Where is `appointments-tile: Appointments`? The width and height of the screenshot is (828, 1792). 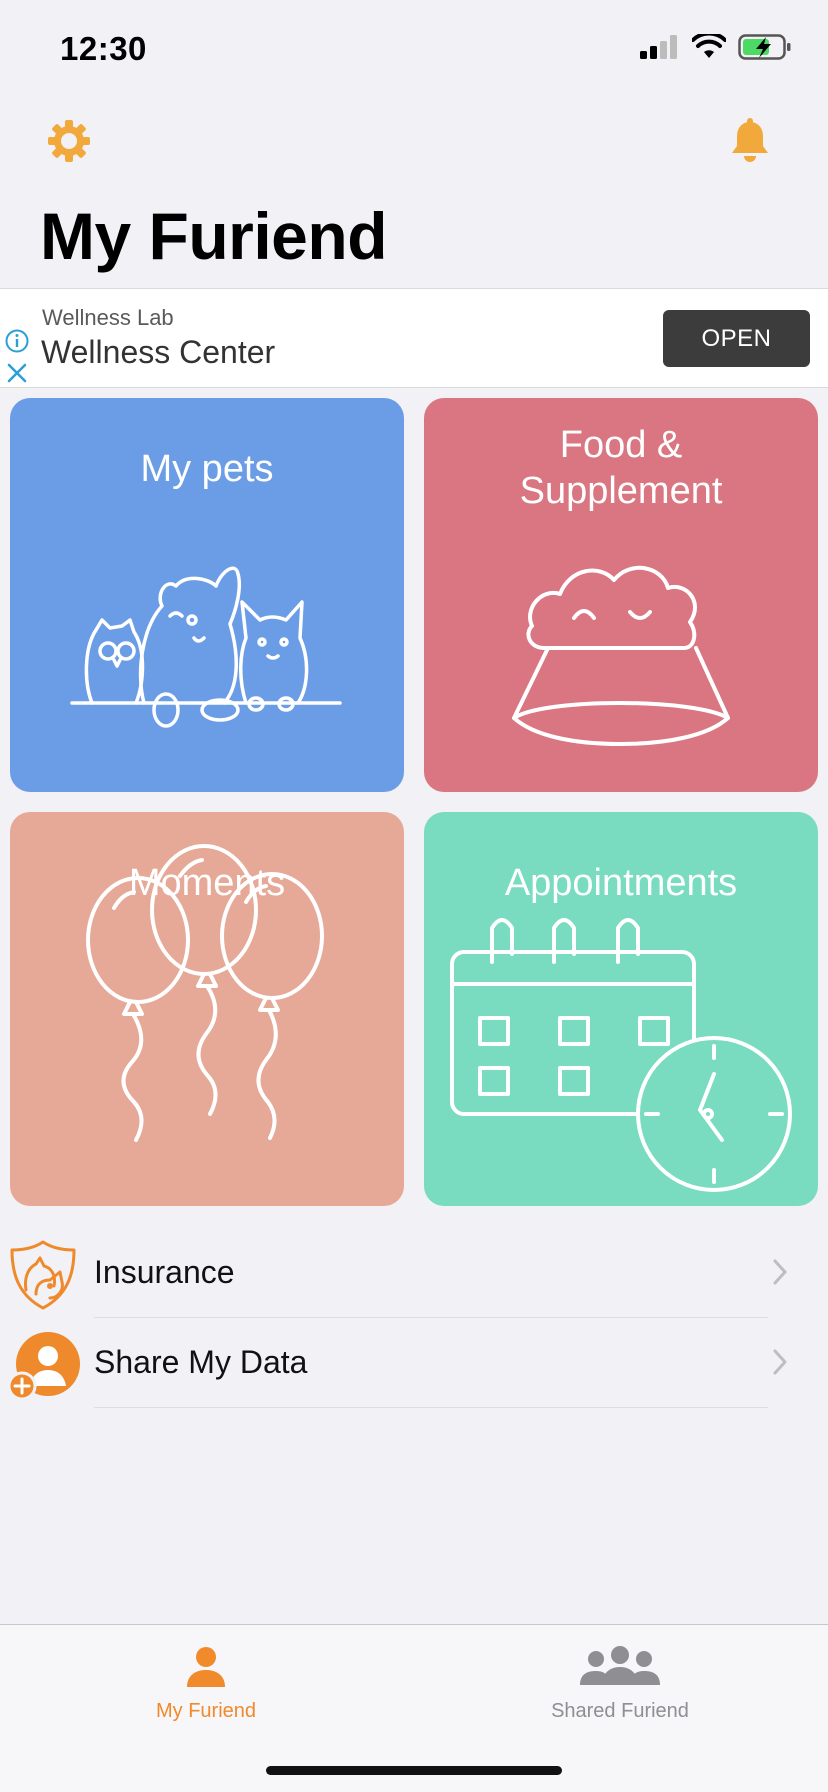
appointments-tile: Appointments is located at coordinates (621, 1009).